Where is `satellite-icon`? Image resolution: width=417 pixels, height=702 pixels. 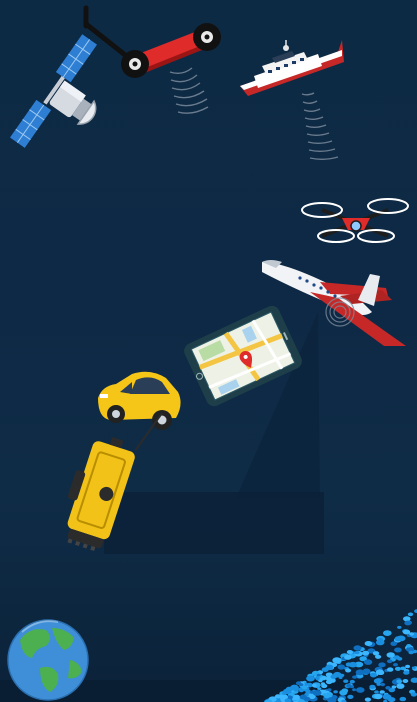 satellite-icon is located at coordinates (53, 91).